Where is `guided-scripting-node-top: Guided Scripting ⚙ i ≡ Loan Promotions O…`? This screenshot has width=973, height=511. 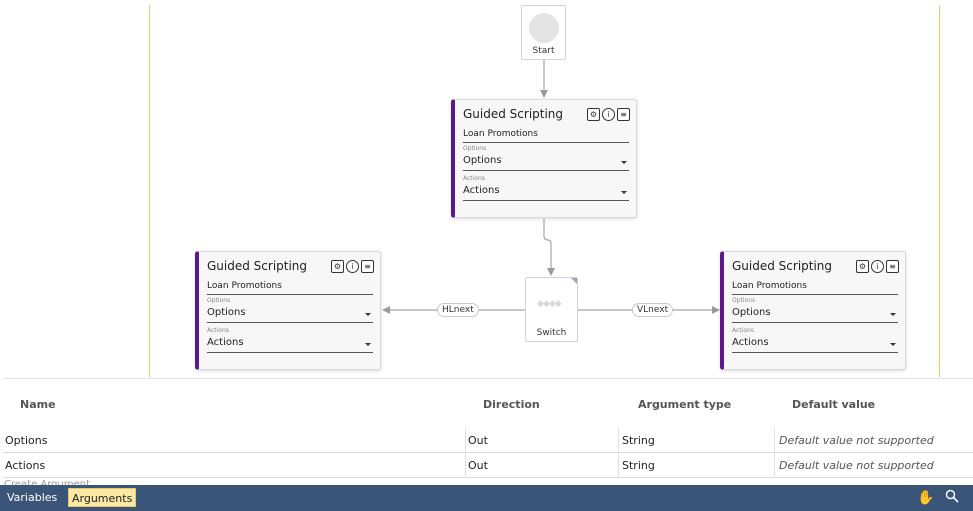 guided-scripting-node-top: Guided Scripting ⚙ i ≡ Loan Promotions O… is located at coordinates (544, 158).